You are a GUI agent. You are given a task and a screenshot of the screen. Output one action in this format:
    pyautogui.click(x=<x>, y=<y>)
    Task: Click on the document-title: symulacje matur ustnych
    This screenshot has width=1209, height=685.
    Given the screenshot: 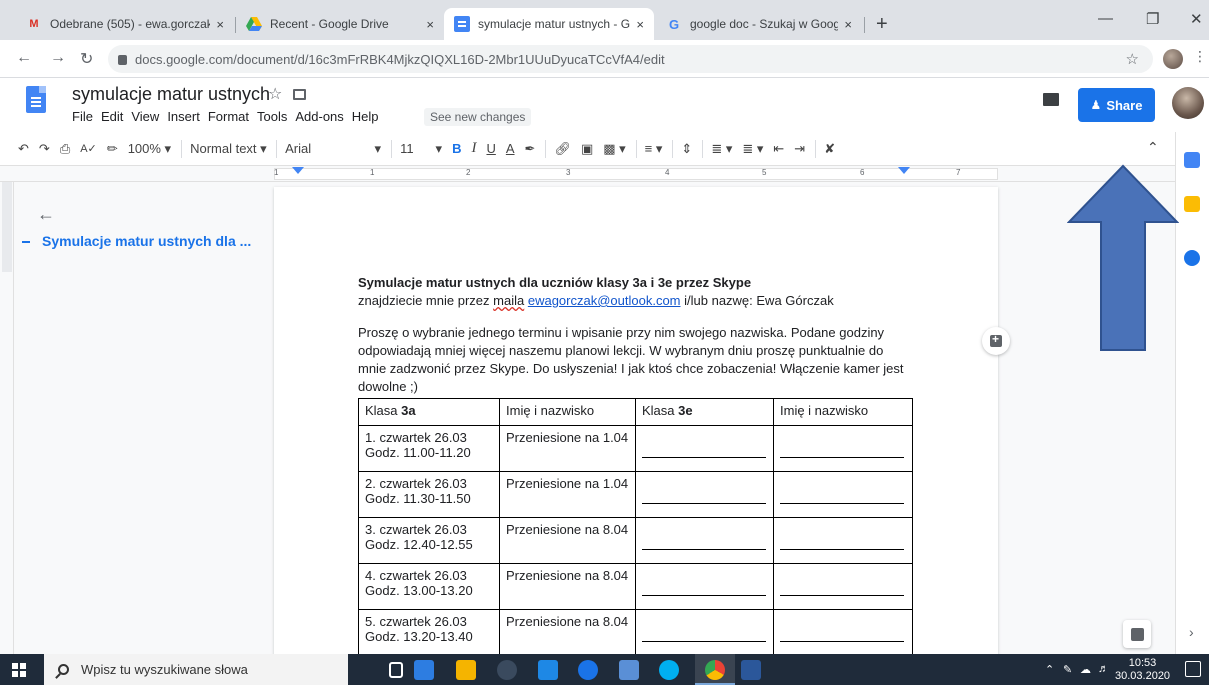 What is the action you would take?
    pyautogui.click(x=171, y=94)
    